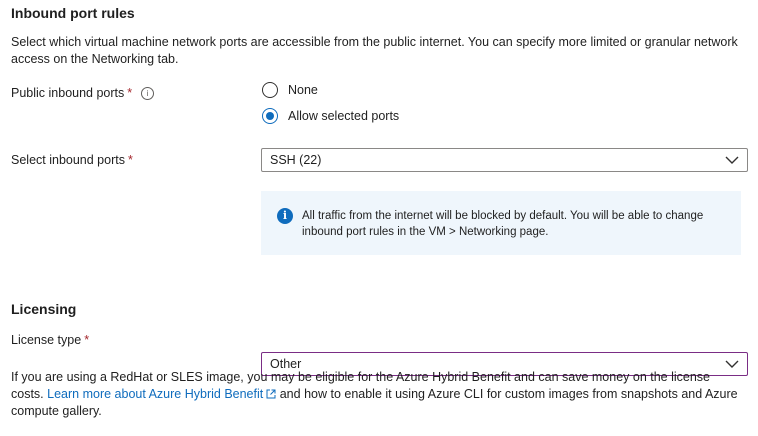 The width and height of the screenshot is (758, 436). Describe the element at coordinates (270, 116) in the screenshot. I see `radio-allow-selected-ports` at that location.